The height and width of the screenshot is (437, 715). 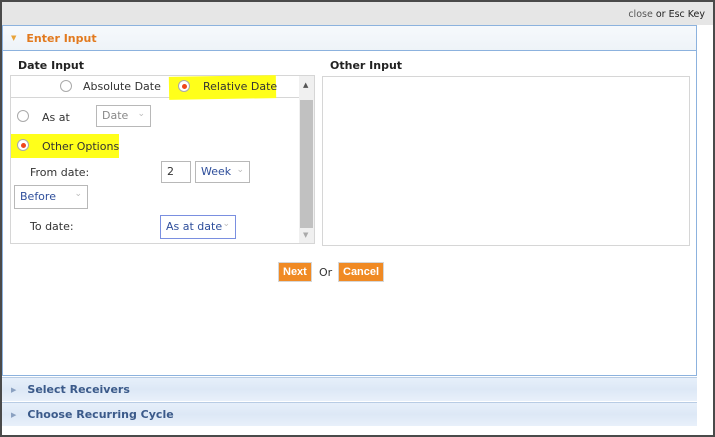 I want to click on as-at-label: As at, so click(x=56, y=117).